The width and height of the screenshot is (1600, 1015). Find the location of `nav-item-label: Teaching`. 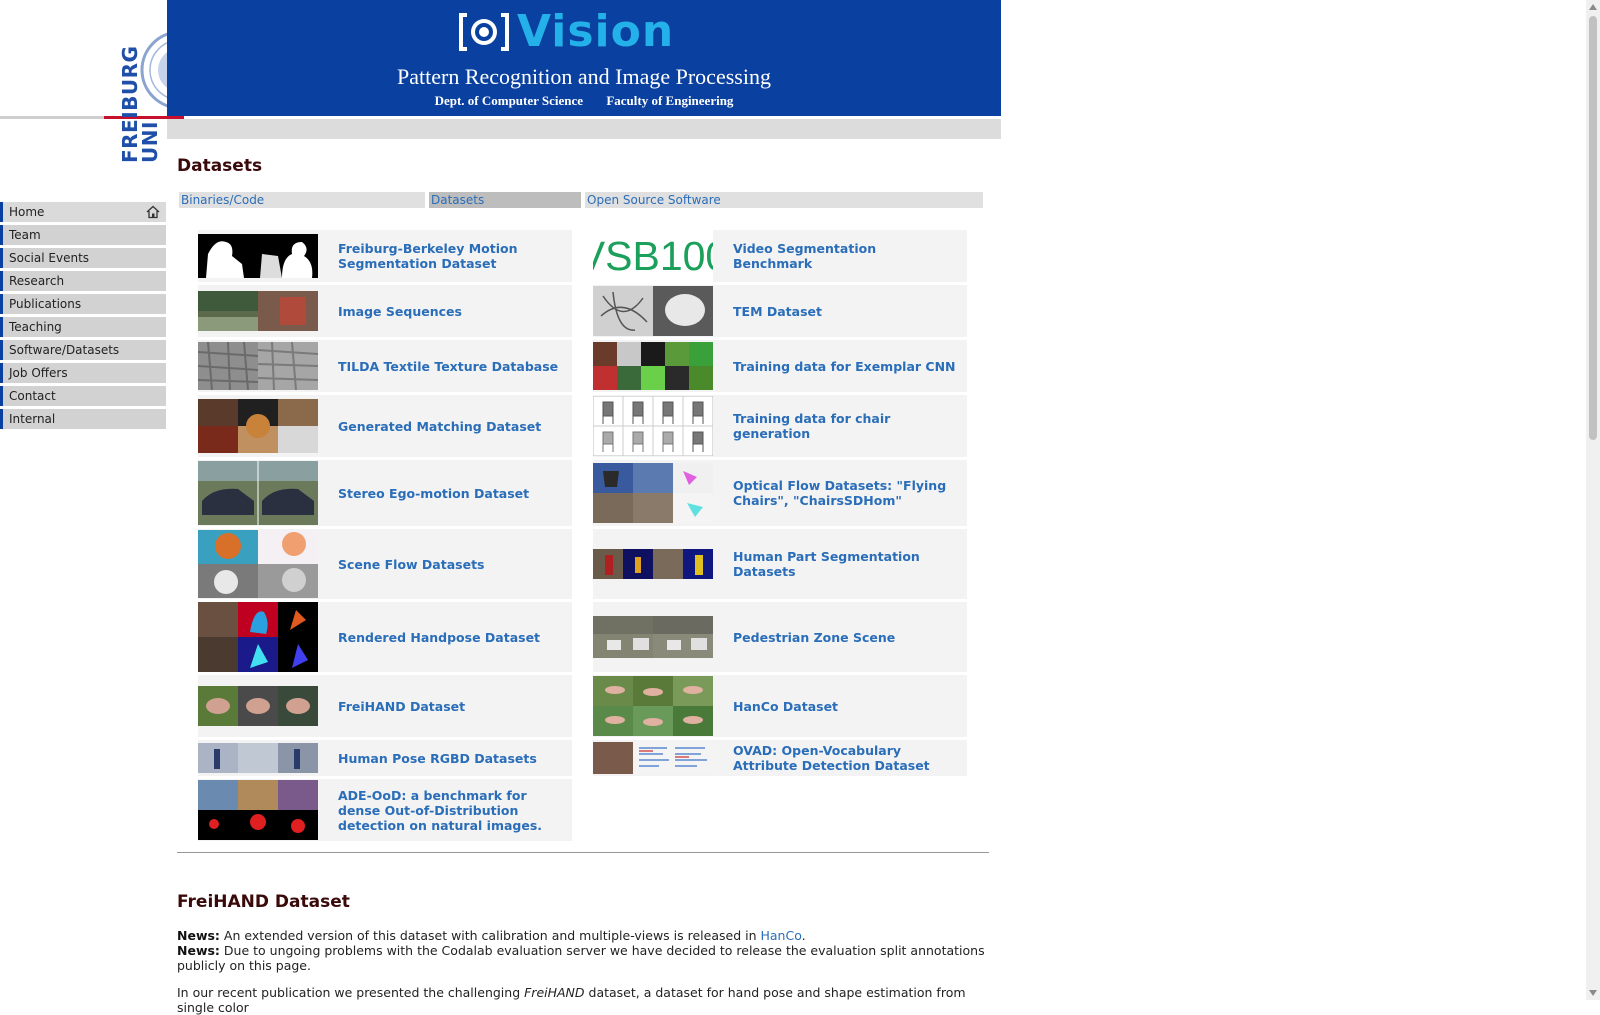

nav-item-label: Teaching is located at coordinates (35, 327).